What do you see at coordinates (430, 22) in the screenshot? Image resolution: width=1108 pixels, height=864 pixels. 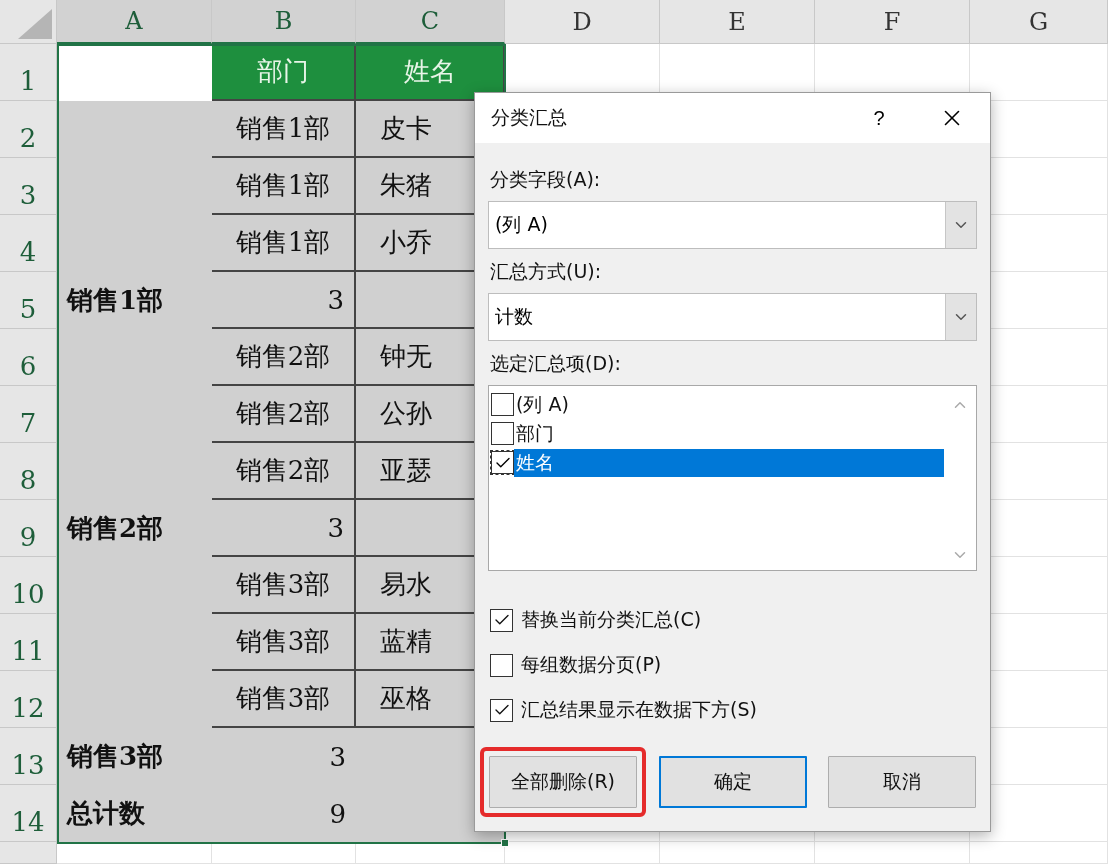 I see `column-header: C` at bounding box center [430, 22].